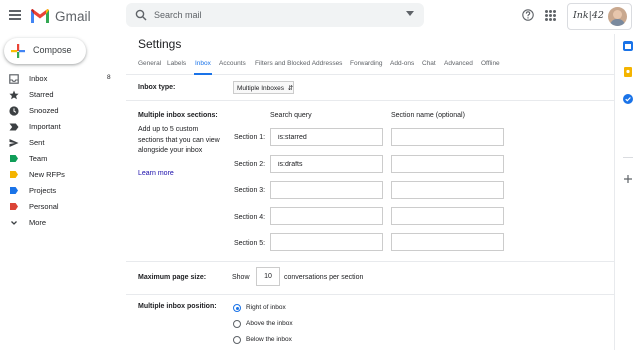  I want to click on section-2-label: Section 2:, so click(250, 164).